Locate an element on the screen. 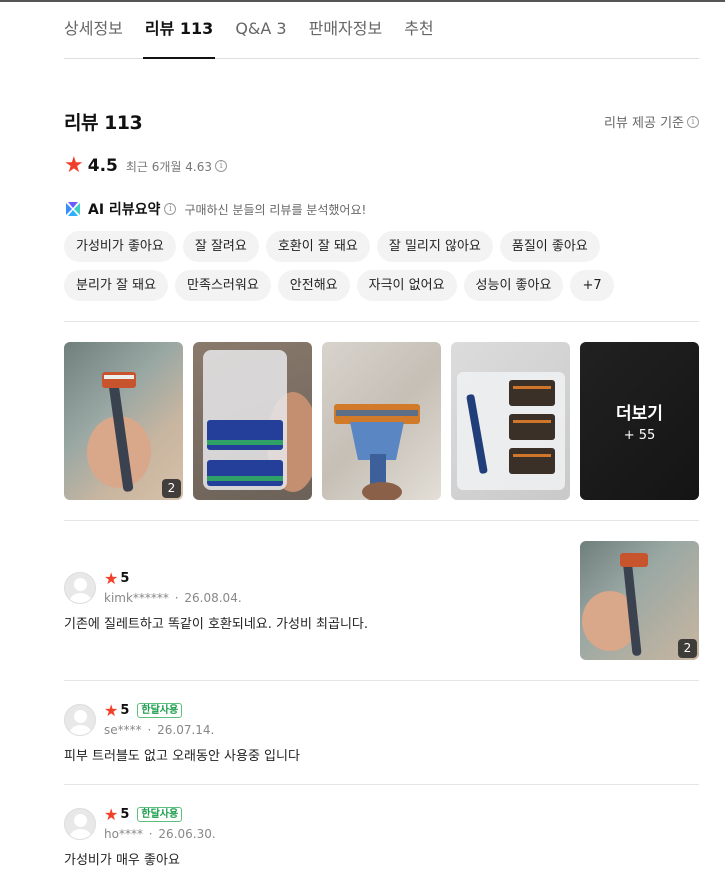  review-photo-thumbnail: 2 is located at coordinates (639, 600).